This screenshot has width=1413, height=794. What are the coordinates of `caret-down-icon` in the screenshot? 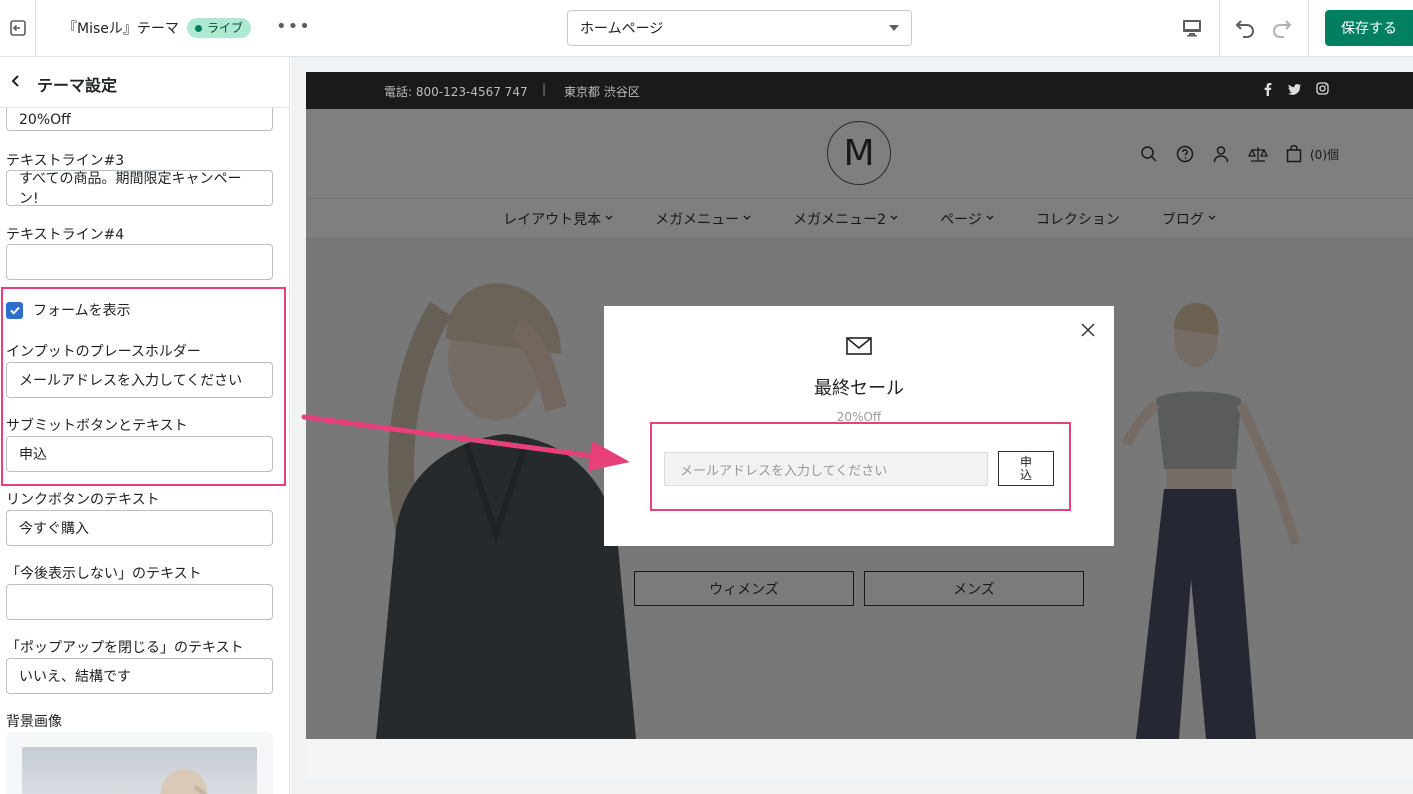 It's located at (894, 28).